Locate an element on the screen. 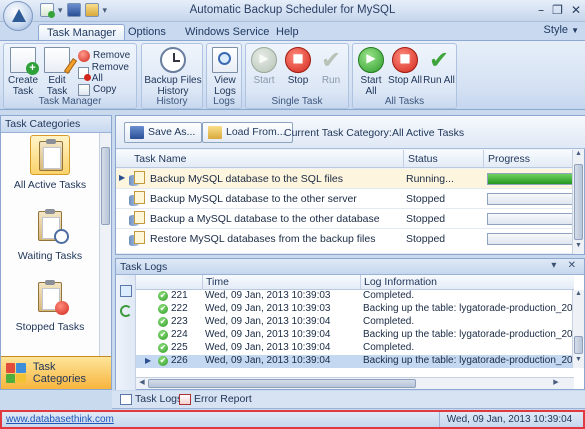  website-link: www.databasethink.com is located at coordinates (60, 419).